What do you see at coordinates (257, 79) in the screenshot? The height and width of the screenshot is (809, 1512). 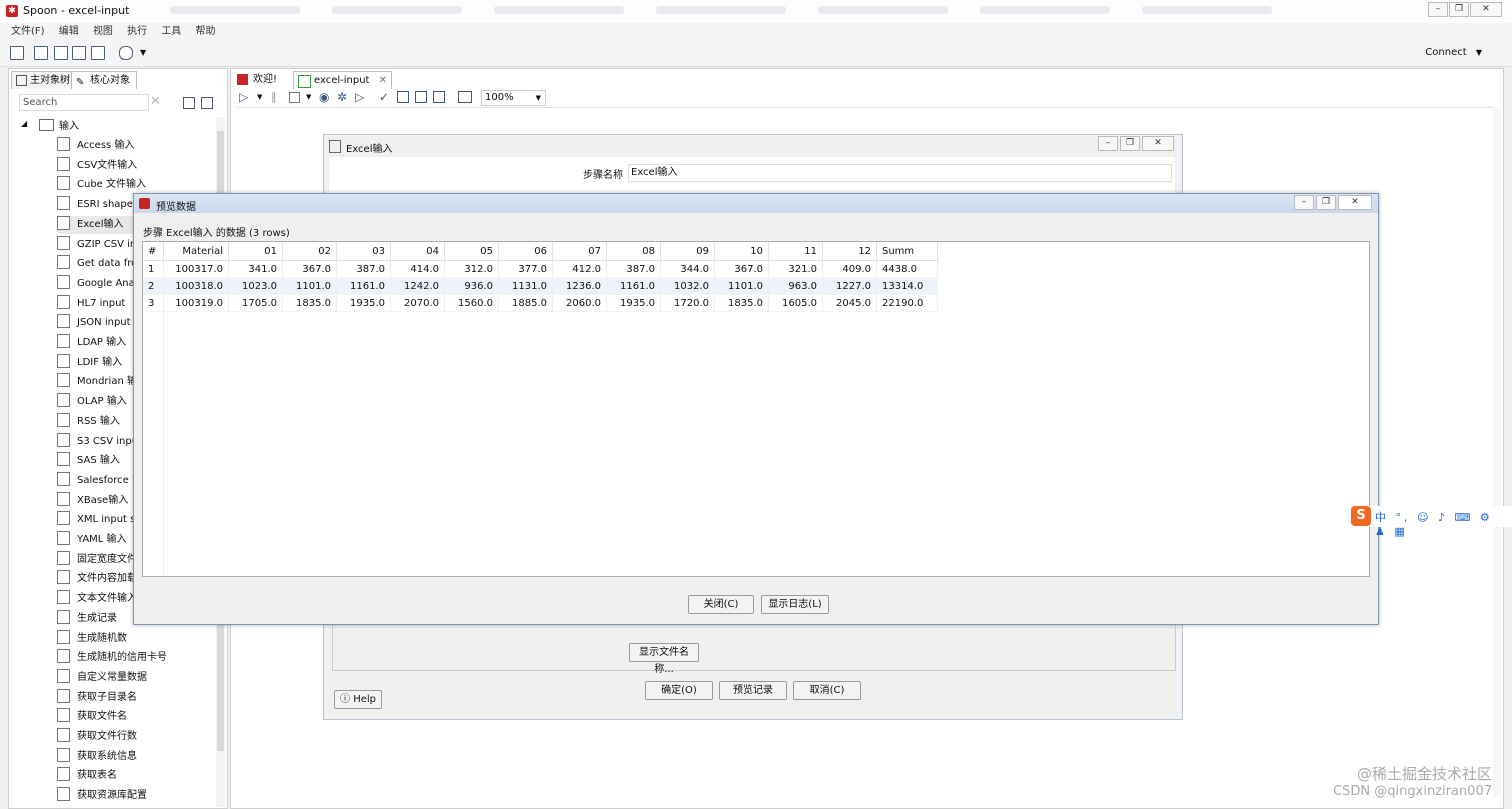 I see `tab-welcome: 欢迎!` at bounding box center [257, 79].